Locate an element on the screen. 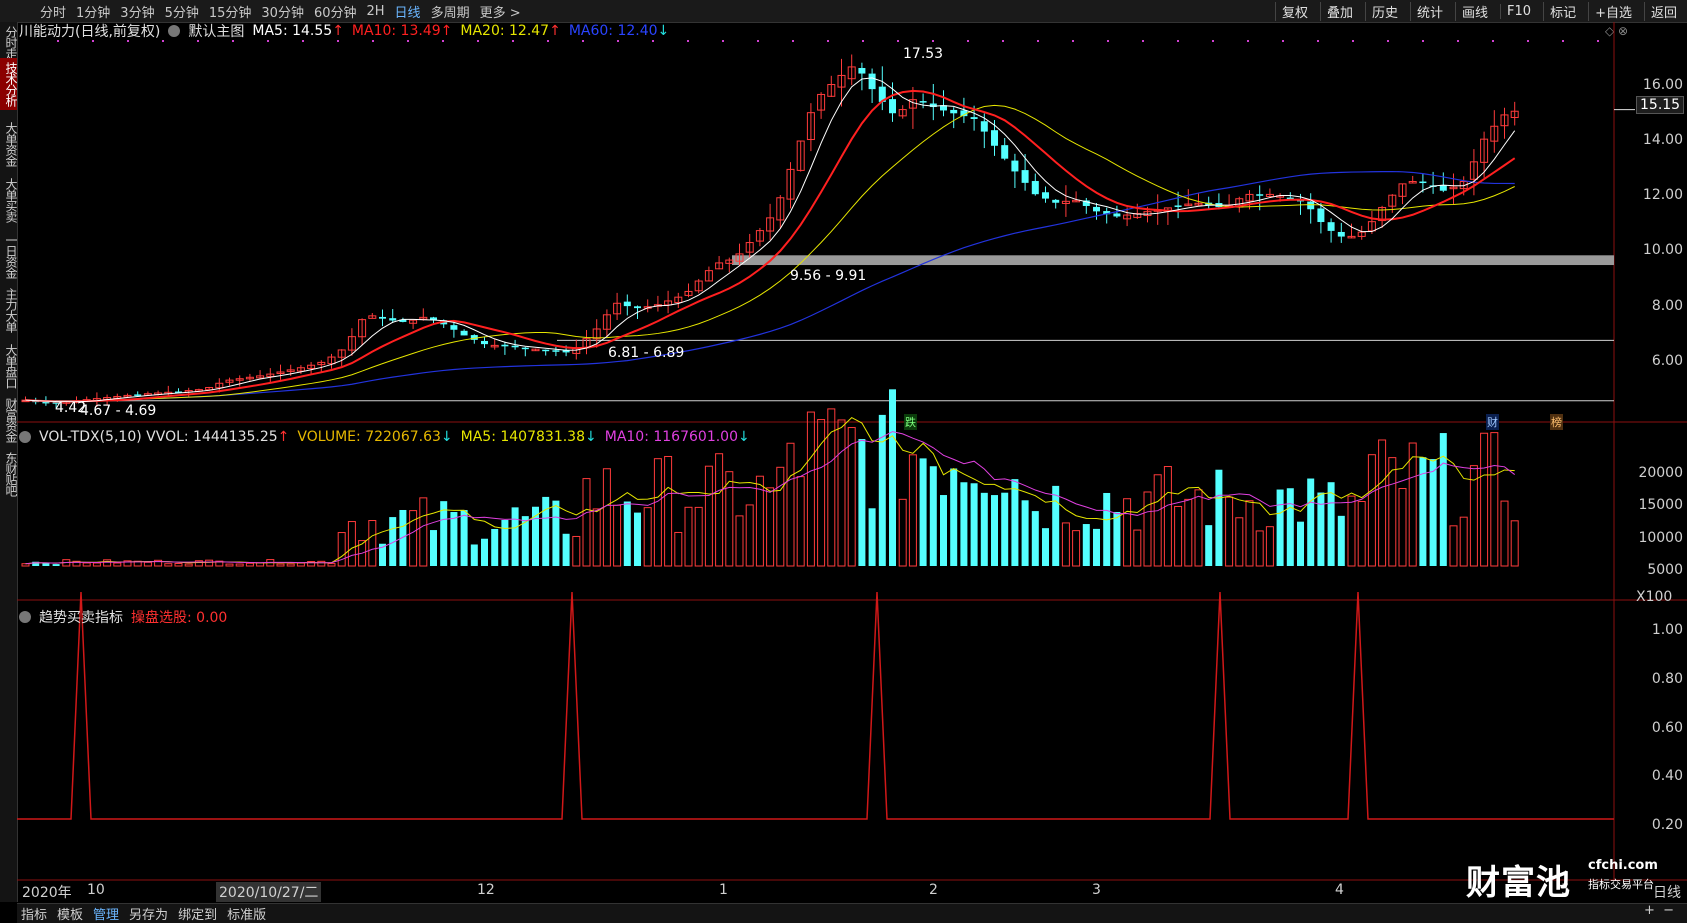 The width and height of the screenshot is (1687, 923). toolbar-button-0: 复权 is located at coordinates (1294, 11).